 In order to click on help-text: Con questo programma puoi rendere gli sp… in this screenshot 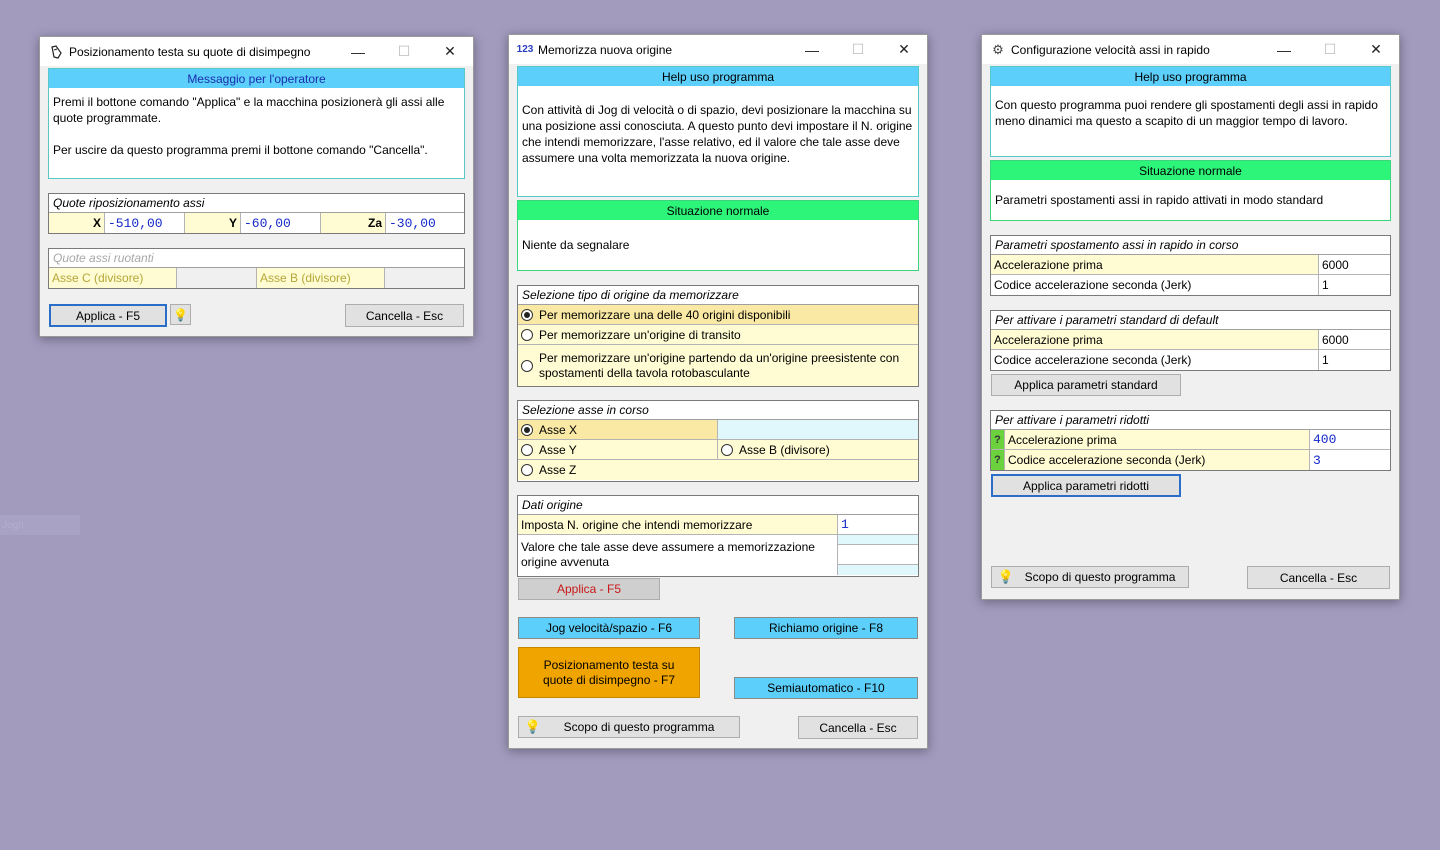, I will do `click(1186, 113)`.